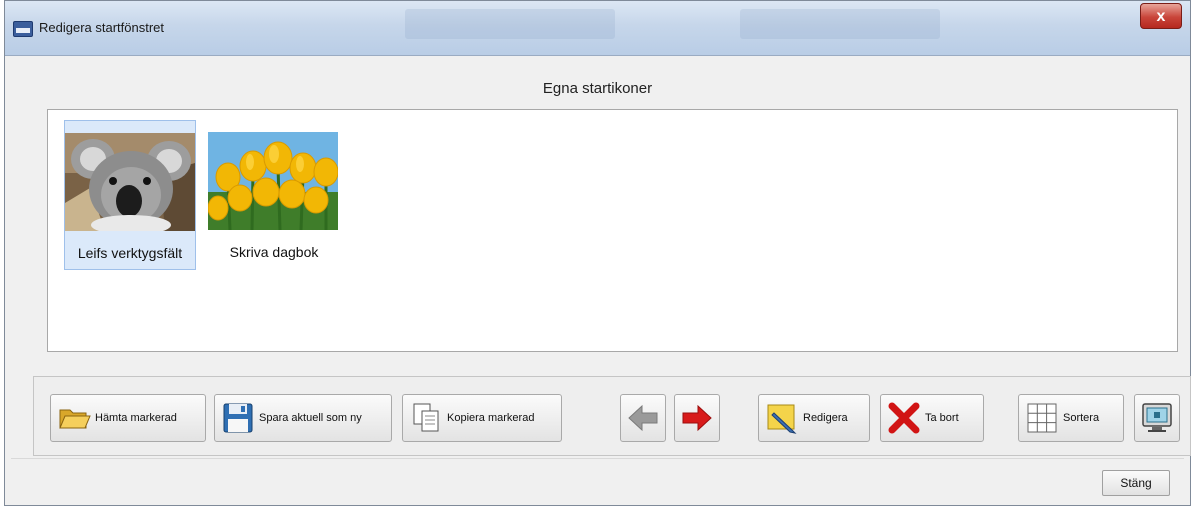 Image resolution: width=1197 pixels, height=508 pixels. I want to click on fetch-selected-button: Hämta markerad, so click(128, 418).